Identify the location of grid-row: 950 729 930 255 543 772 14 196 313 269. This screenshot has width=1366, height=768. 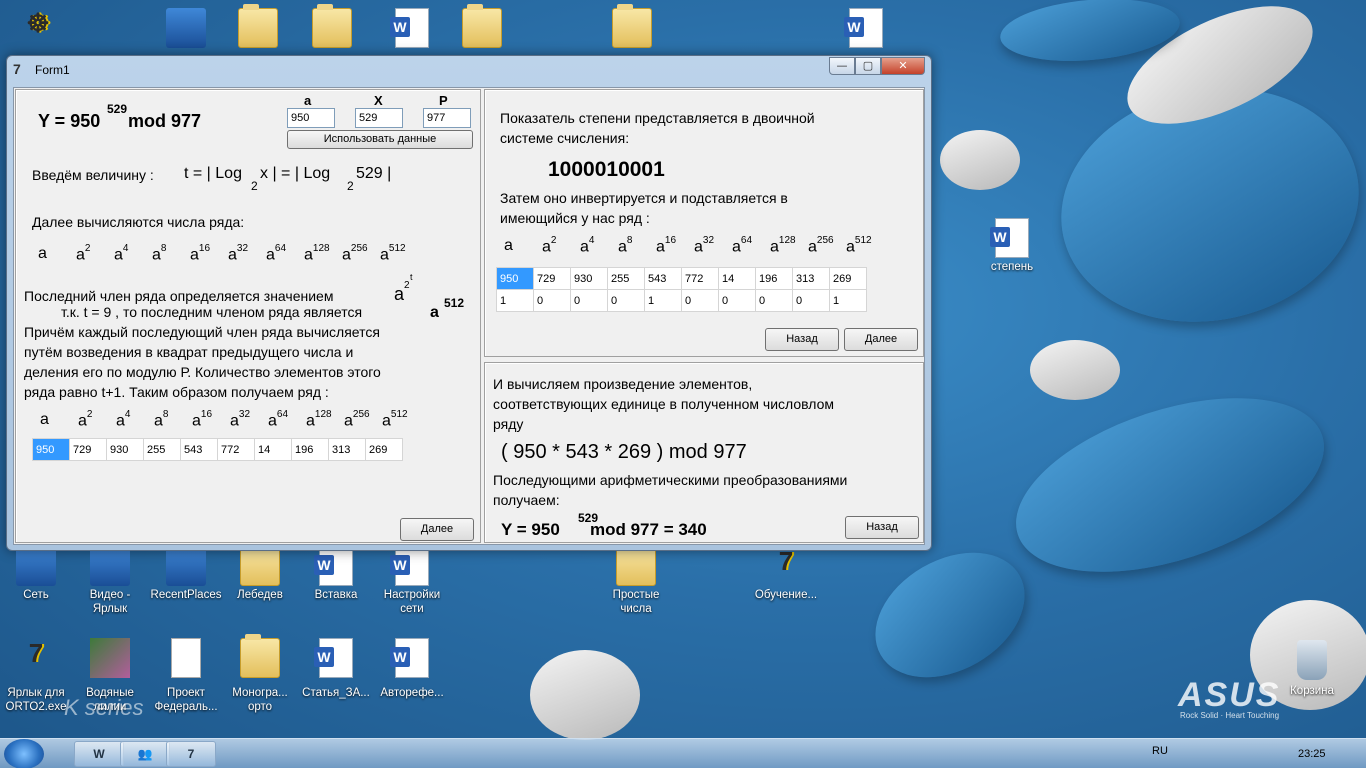
(217, 449).